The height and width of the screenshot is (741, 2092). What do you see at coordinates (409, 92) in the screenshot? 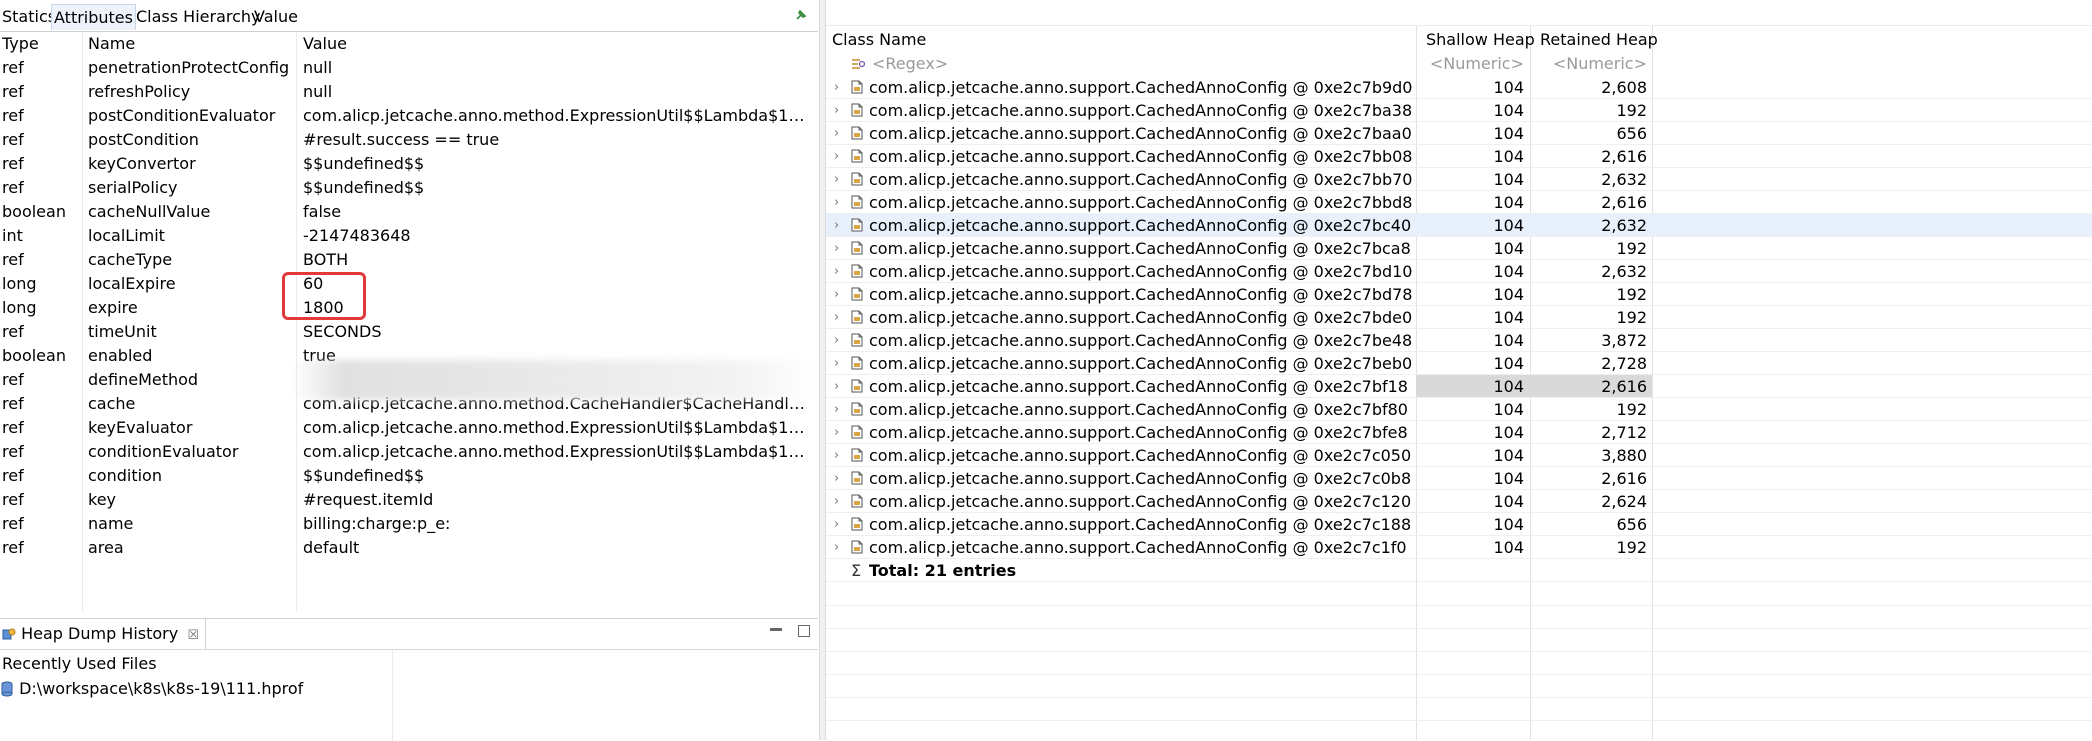
I see `attribute-row: ref refreshPolicy null` at bounding box center [409, 92].